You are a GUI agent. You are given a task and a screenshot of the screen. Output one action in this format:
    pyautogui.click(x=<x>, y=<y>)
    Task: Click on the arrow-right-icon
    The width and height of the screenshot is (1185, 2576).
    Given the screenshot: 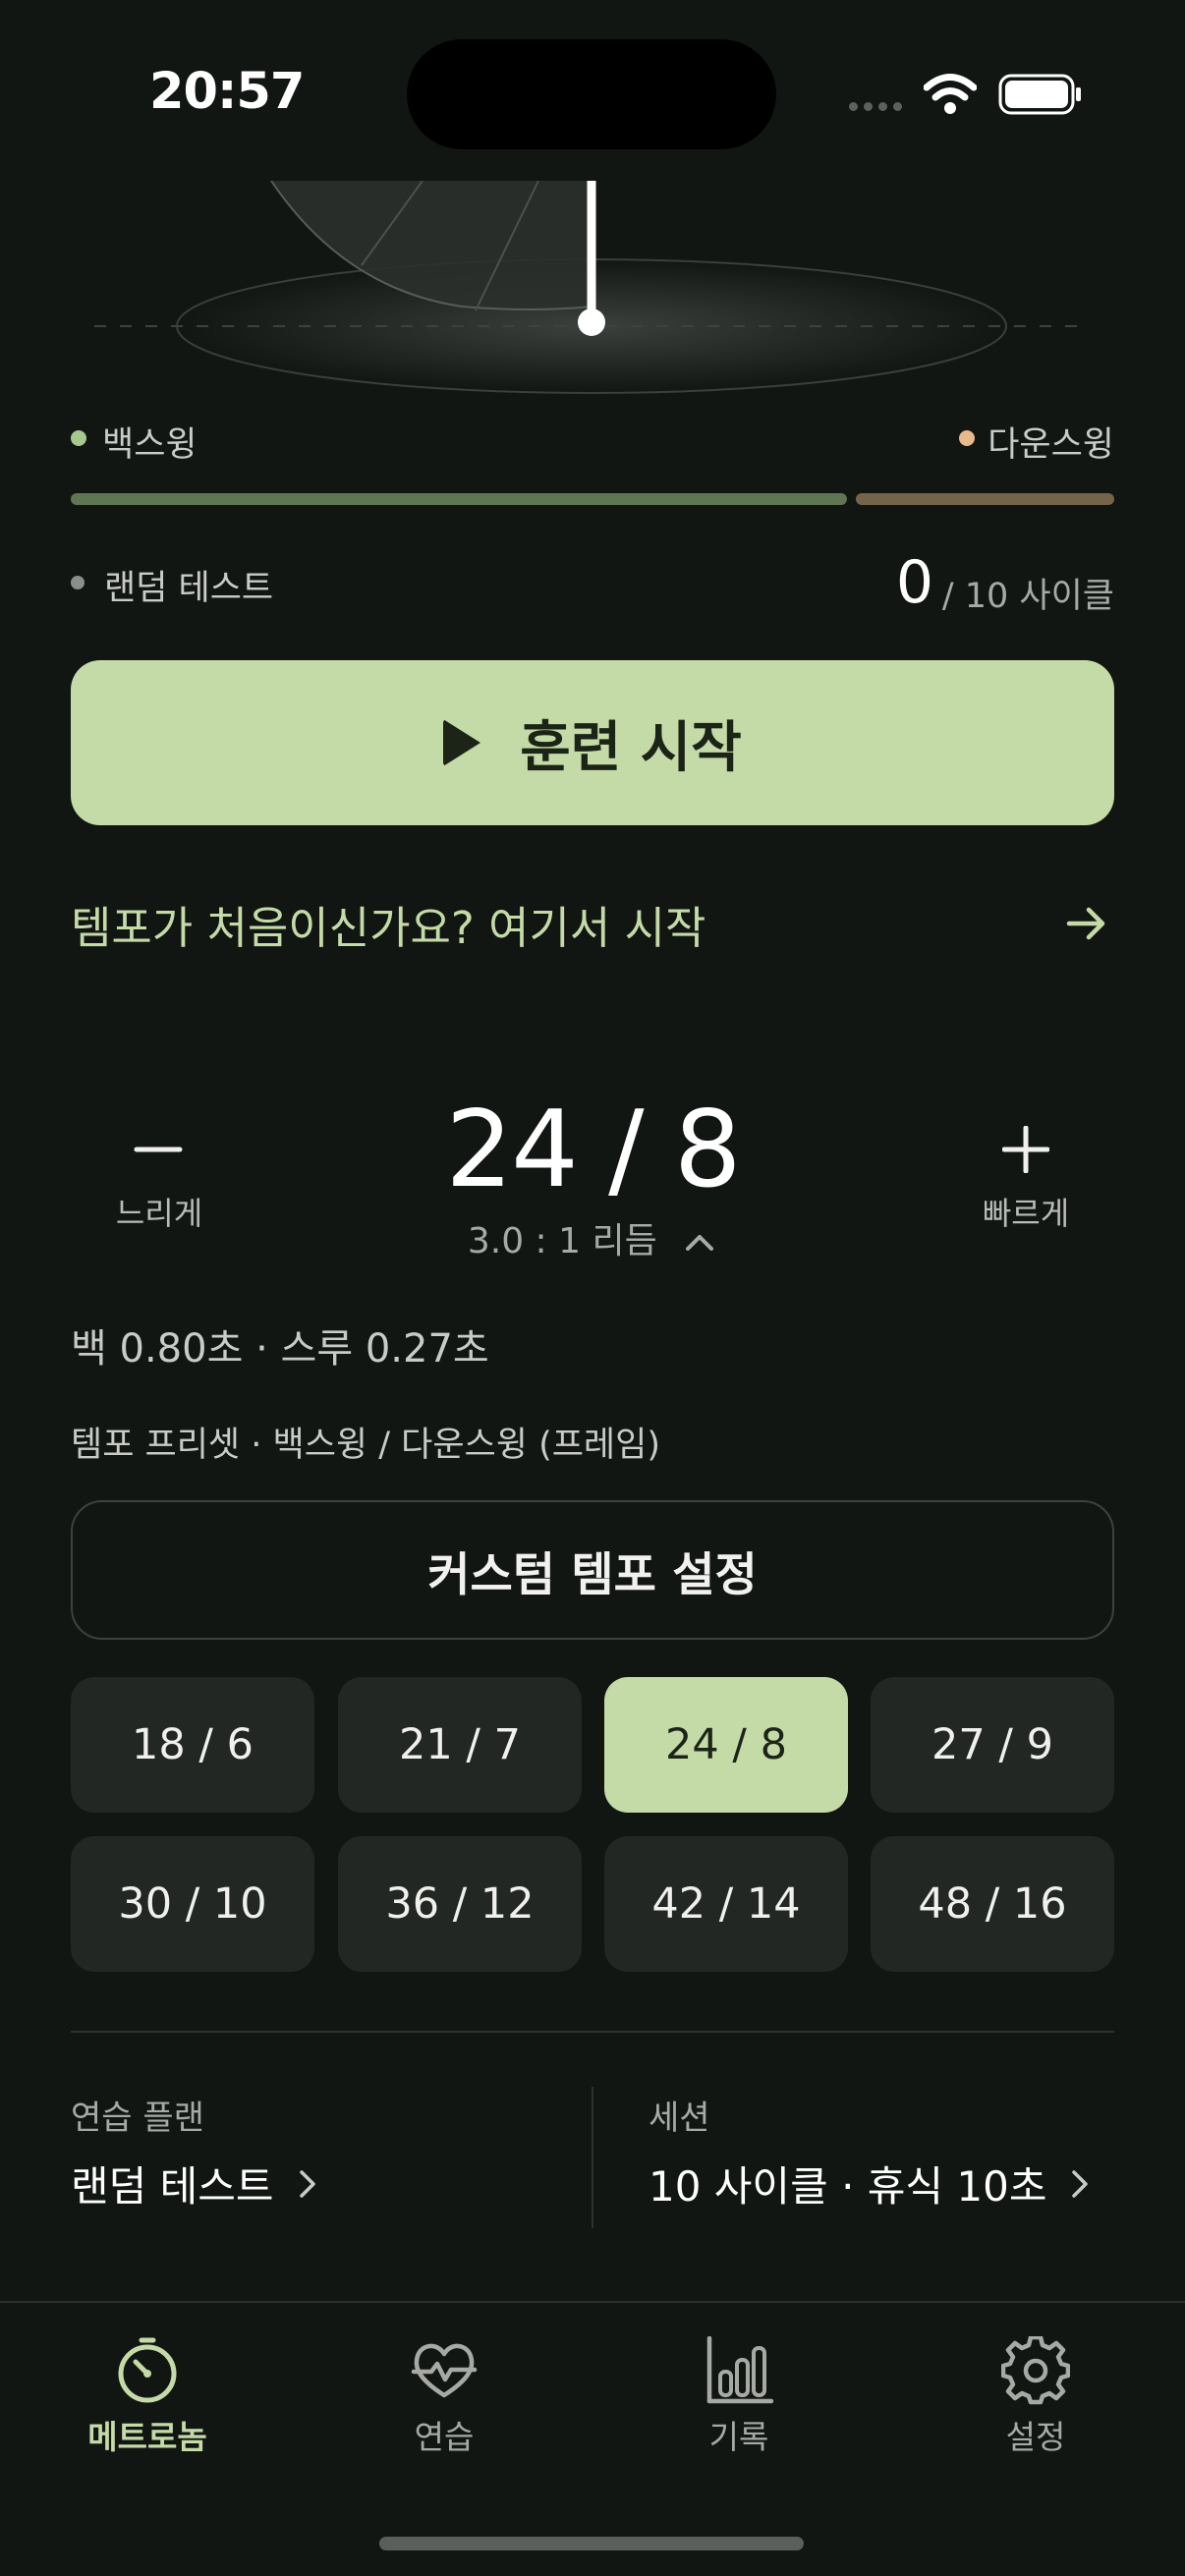 What is the action you would take?
    pyautogui.click(x=1087, y=923)
    